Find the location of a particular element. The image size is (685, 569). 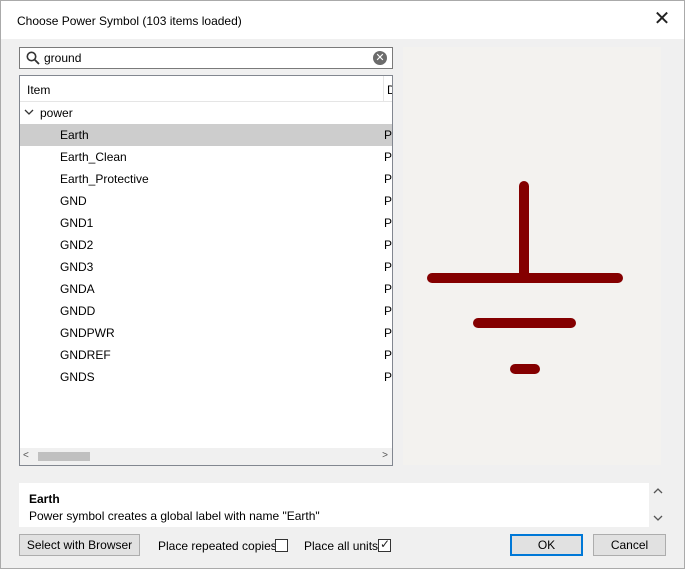

column-header-item: Item is located at coordinates (38, 90).